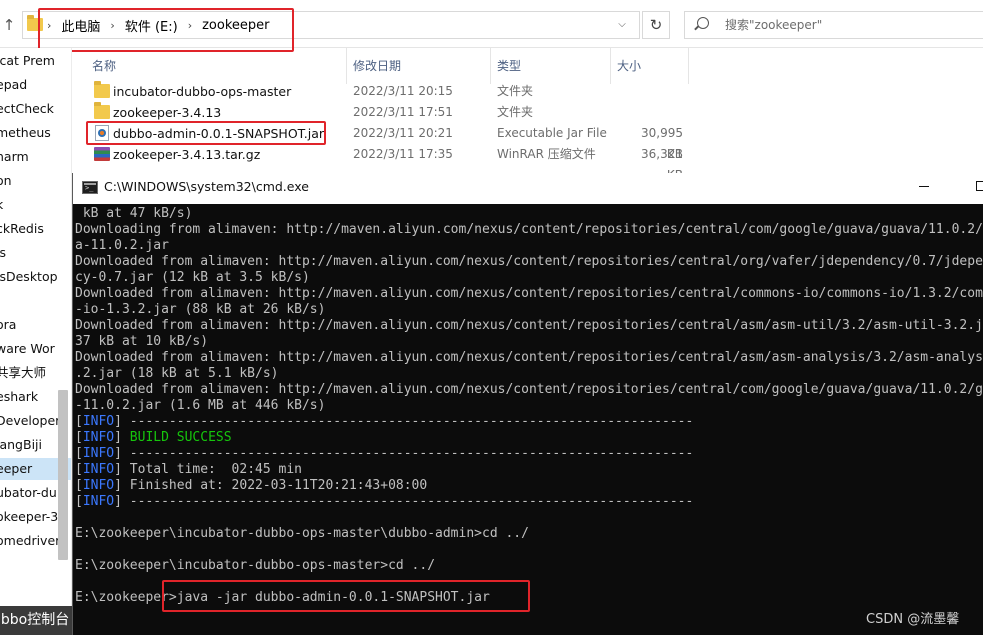 Image resolution: width=983 pixels, height=635 pixels. Describe the element at coordinates (656, 25) in the screenshot. I see `refresh-button: ↻` at that location.